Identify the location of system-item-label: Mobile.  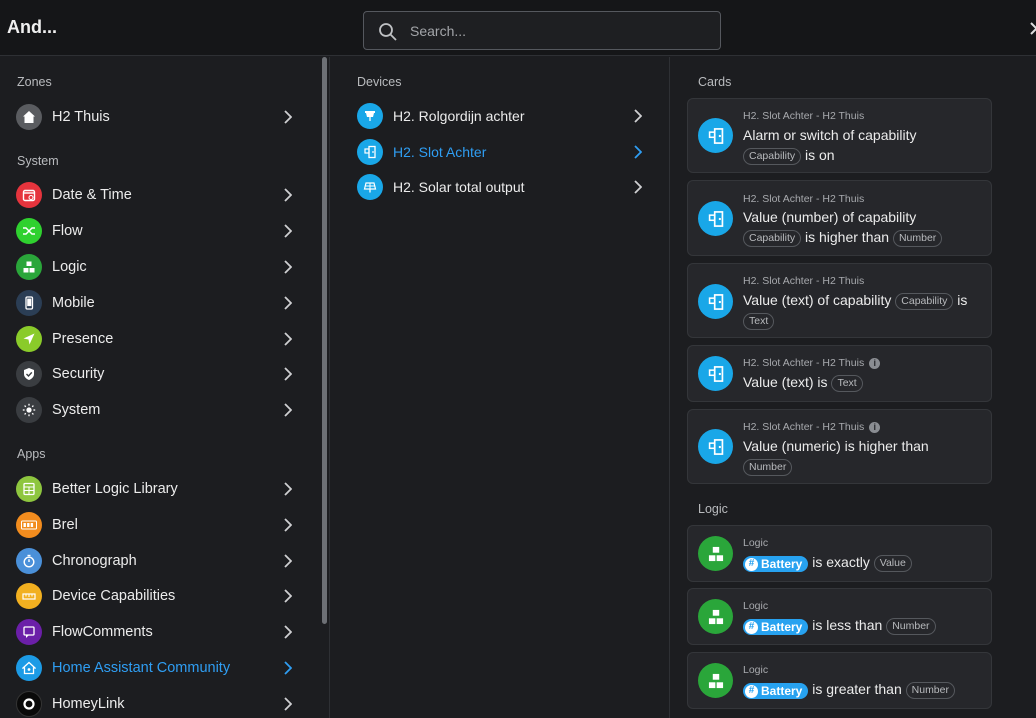
(73, 303).